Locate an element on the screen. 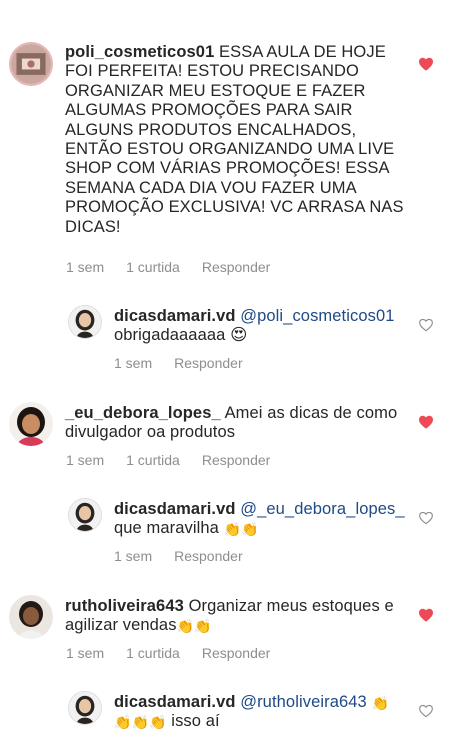 This screenshot has width=450, height=750. comment-username: rutholiveira643 is located at coordinates (124, 606).